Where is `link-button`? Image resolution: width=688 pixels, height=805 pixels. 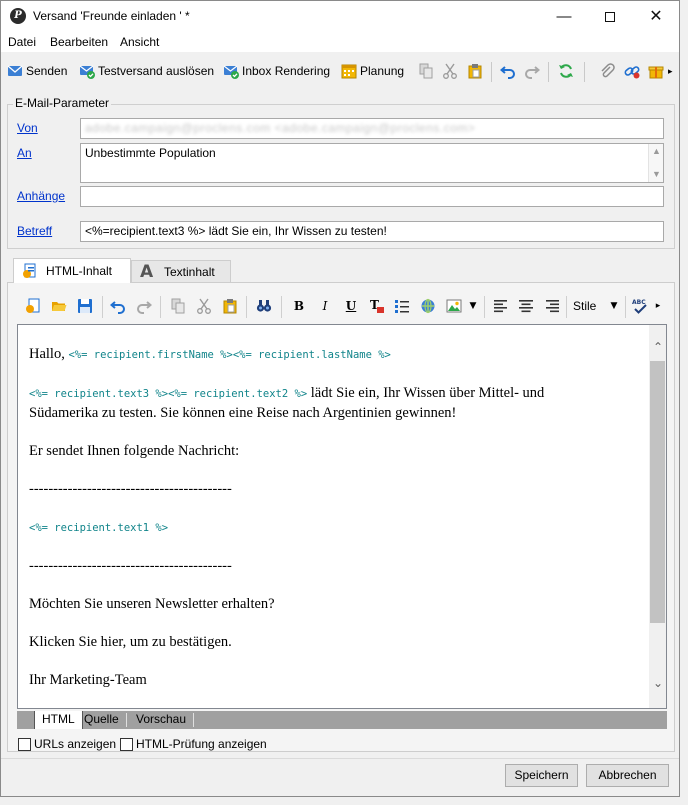 link-button is located at coordinates (633, 71).